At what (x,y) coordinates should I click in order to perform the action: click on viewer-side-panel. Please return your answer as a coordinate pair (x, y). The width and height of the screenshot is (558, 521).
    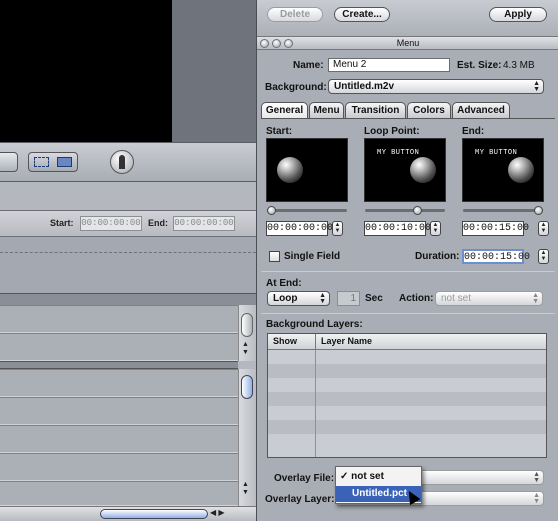
    Looking at the image, I should click on (214, 71).